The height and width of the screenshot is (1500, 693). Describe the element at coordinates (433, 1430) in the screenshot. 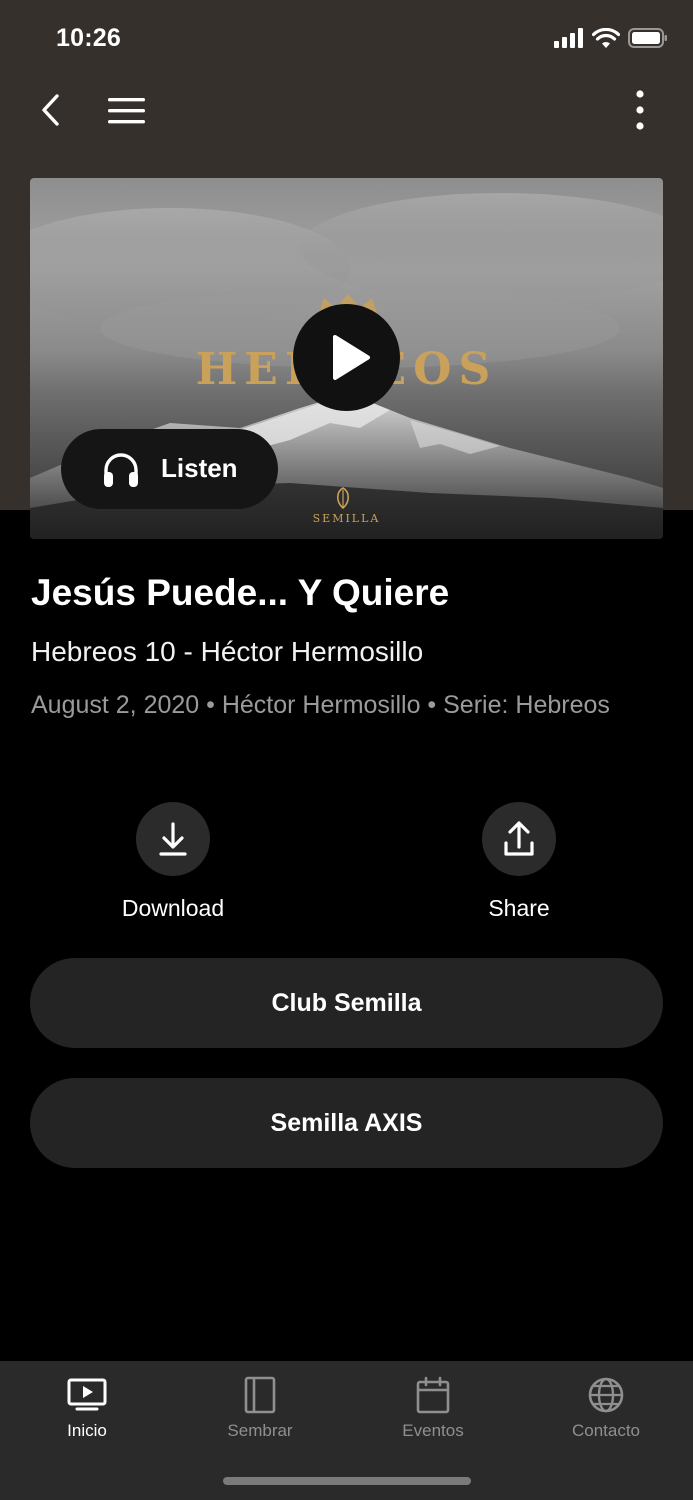

I see `tab-label-eventos: Eventos` at that location.